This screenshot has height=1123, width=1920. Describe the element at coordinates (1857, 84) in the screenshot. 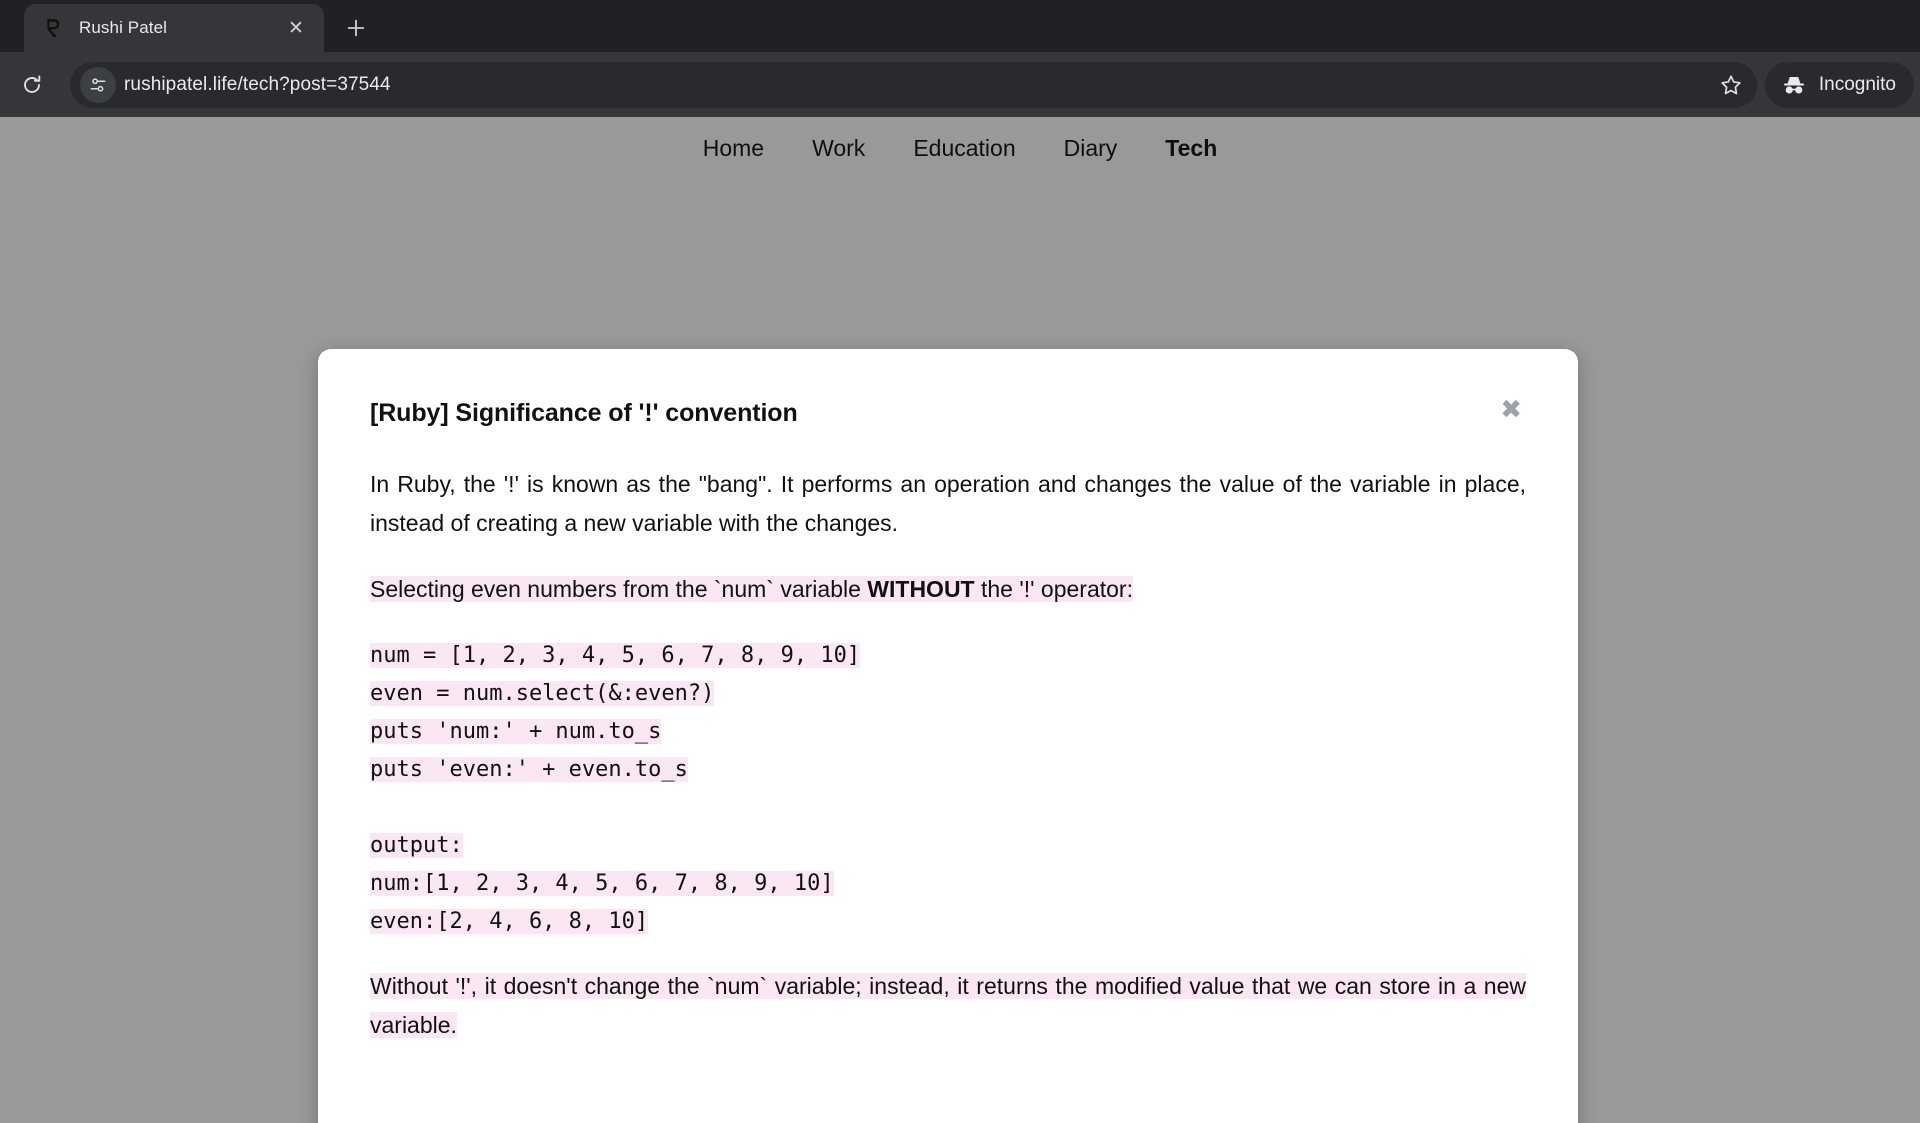

I see `incognito-label: Incognito` at that location.